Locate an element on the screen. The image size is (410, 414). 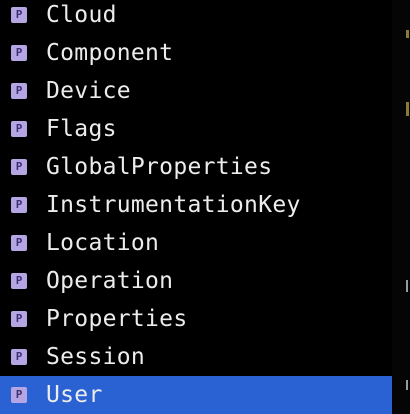
completion-item-session: P Session is located at coordinates (196, 357).